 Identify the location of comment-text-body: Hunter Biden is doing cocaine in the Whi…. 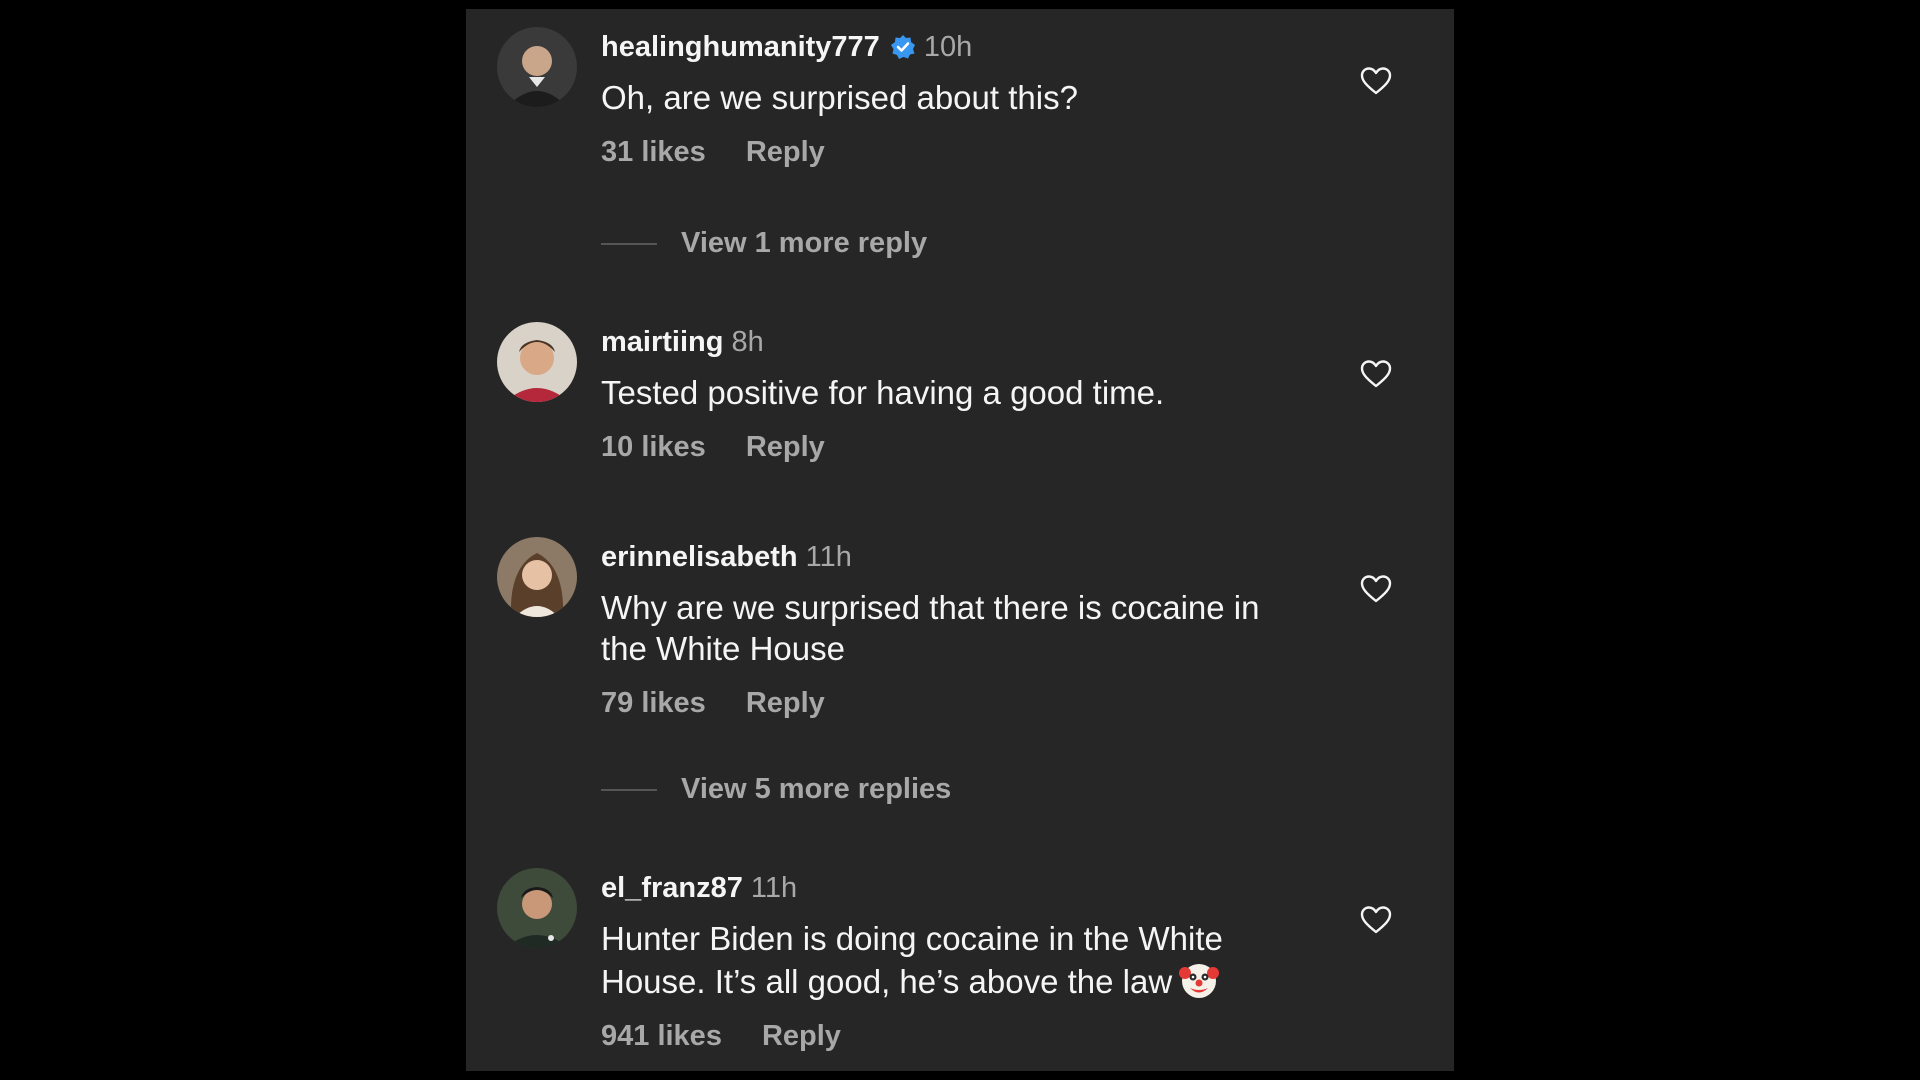
(912, 960).